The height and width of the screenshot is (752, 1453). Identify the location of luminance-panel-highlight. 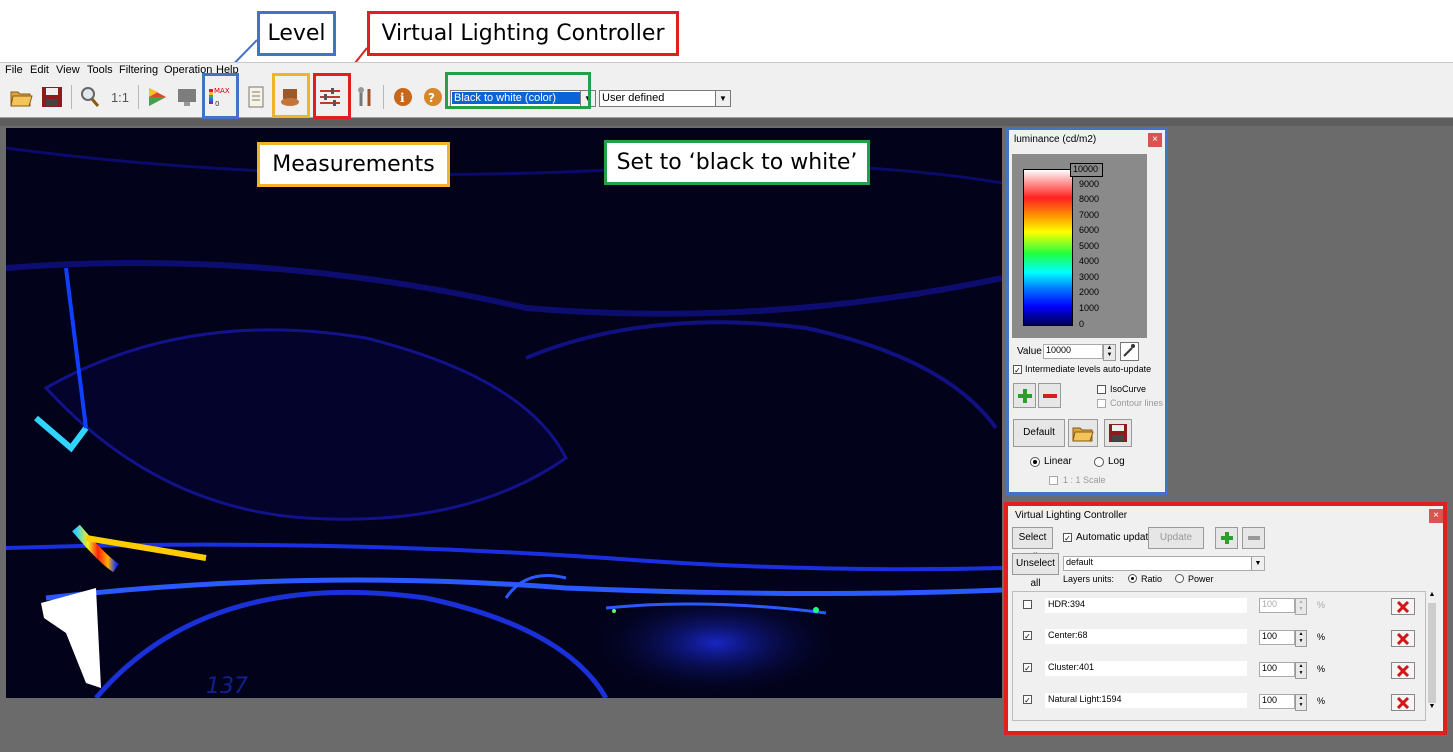
(1087, 311).